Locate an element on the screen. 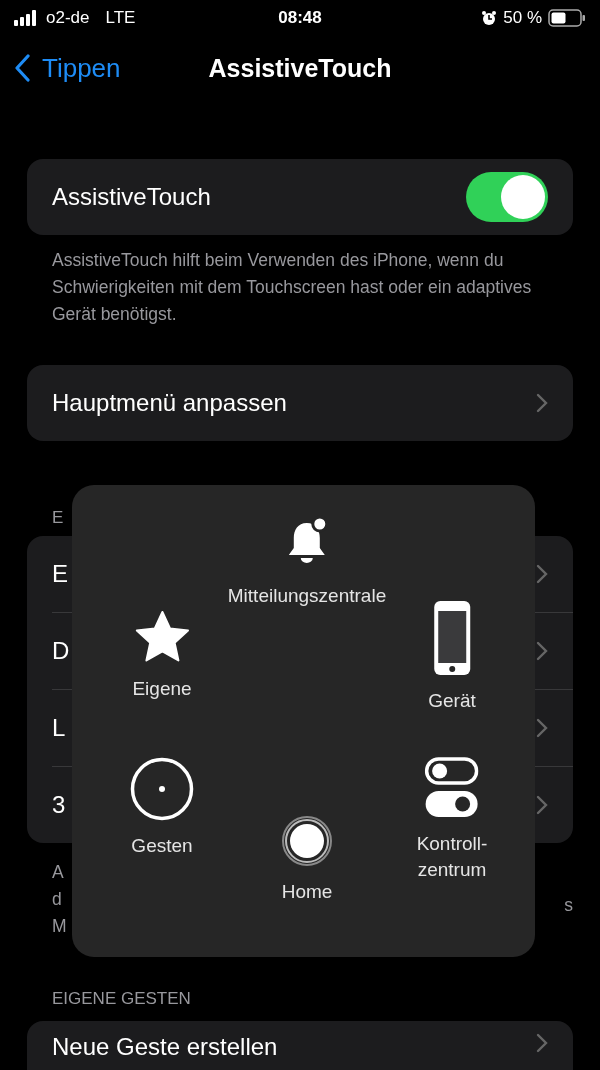  carrier-label: o2-de is located at coordinates (68, 18).